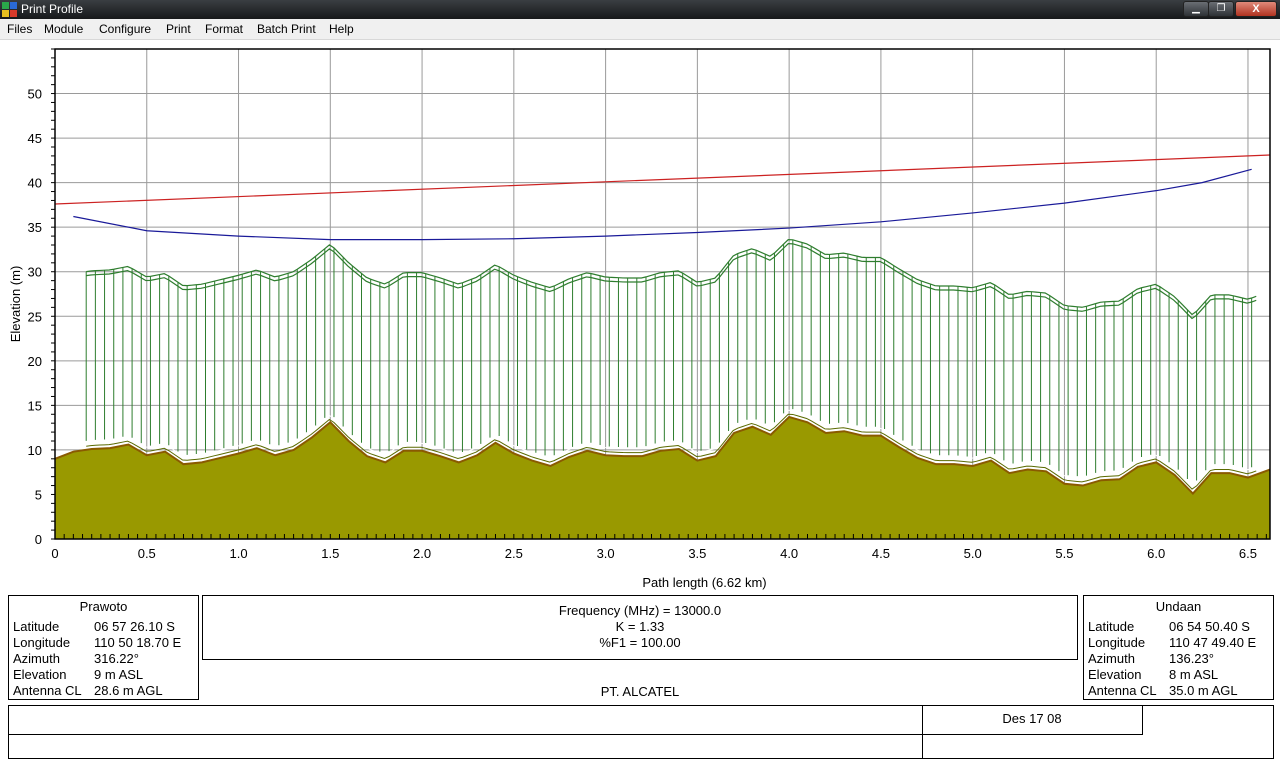  Describe the element at coordinates (238, 553) in the screenshot. I see `x-tick-label: 1.0` at that location.